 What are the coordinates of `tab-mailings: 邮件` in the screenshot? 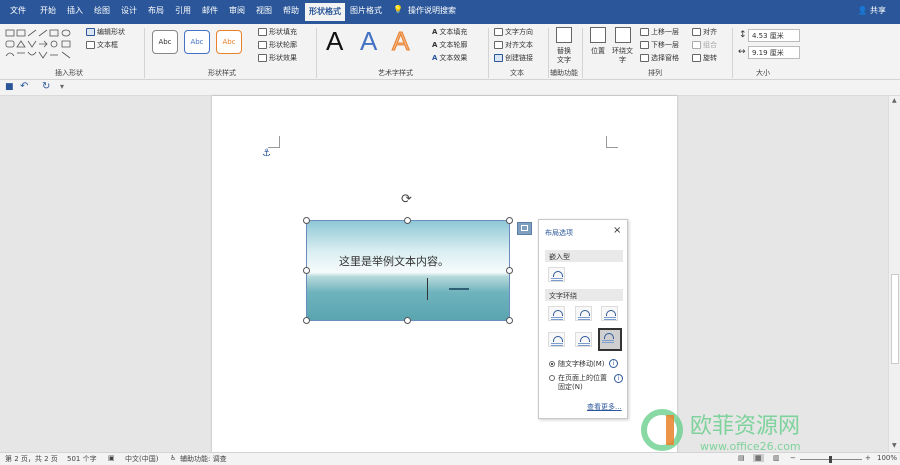 It's located at (210, 10).